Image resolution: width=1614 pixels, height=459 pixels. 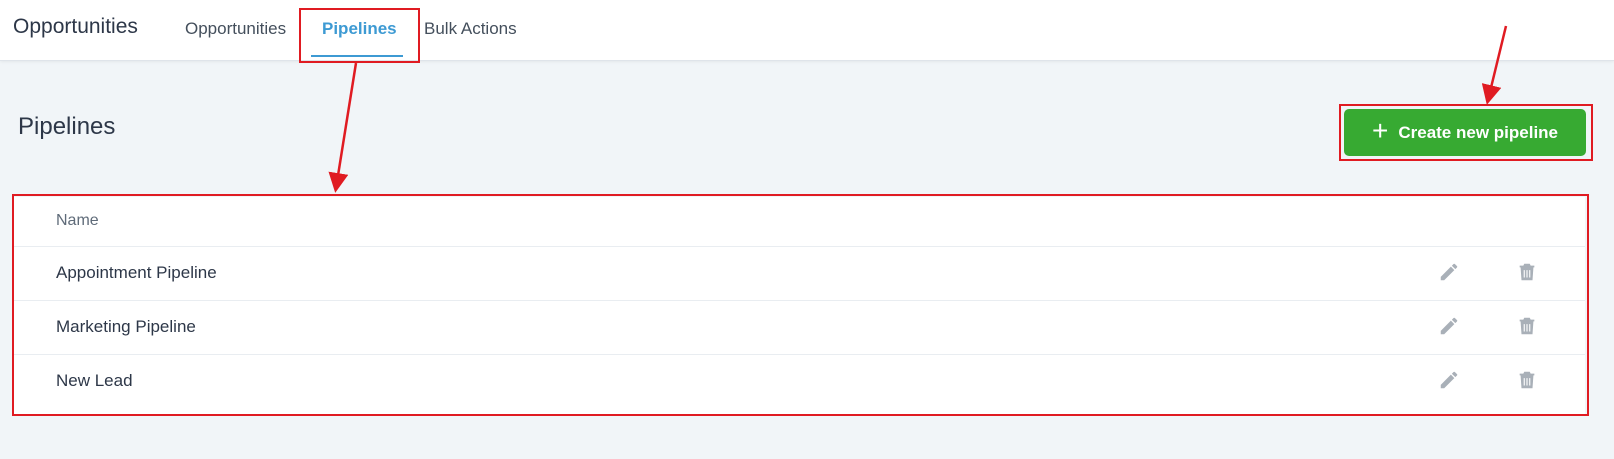 What do you see at coordinates (799, 274) in the screenshot?
I see `table-row: Appointment Pipeline` at bounding box center [799, 274].